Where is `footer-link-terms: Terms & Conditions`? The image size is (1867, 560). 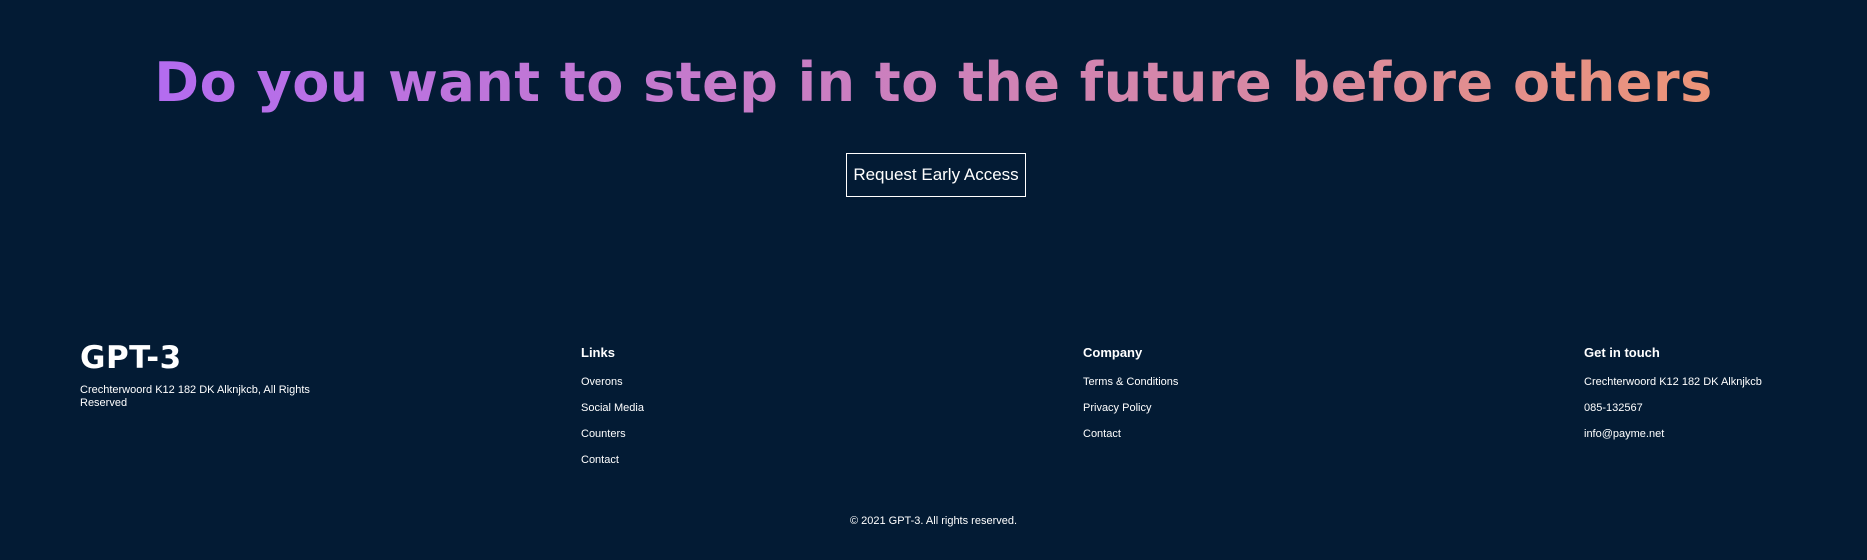
footer-link-terms: Terms & Conditions is located at coordinates (1130, 382).